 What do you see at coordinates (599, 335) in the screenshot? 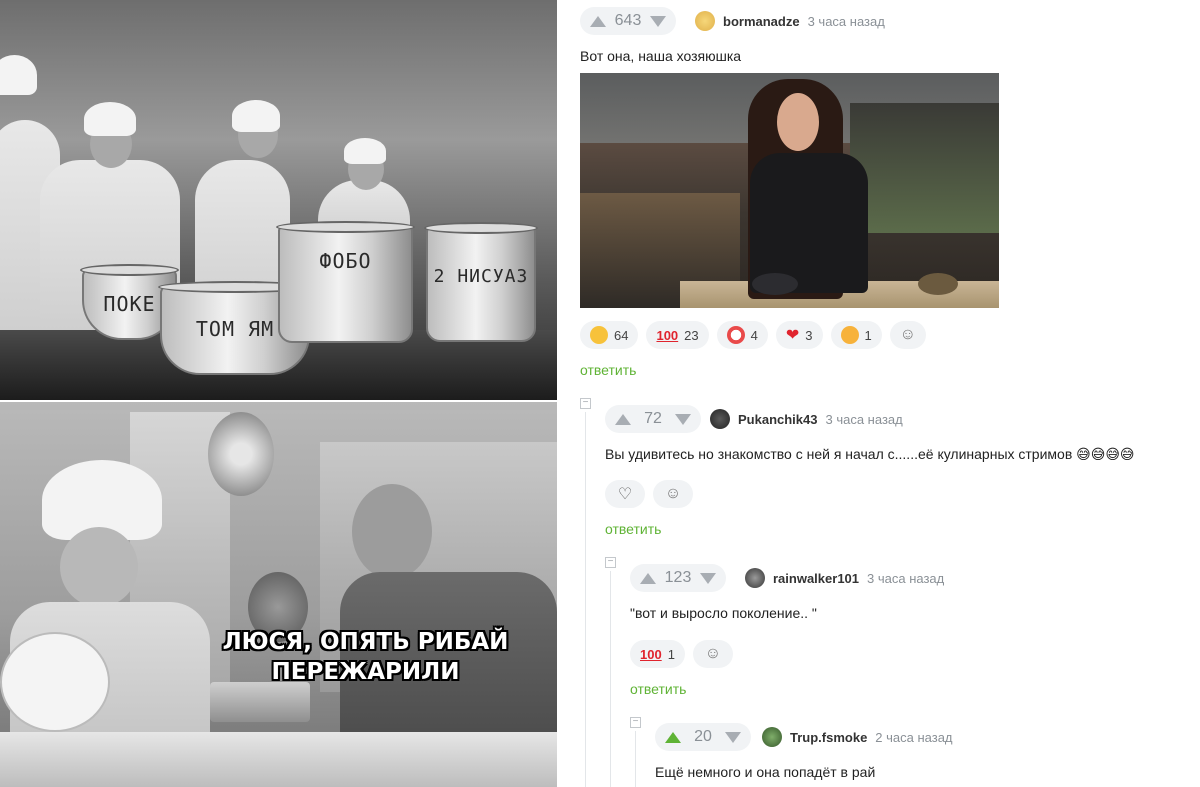
I see `laughing-emoji-icon` at bounding box center [599, 335].